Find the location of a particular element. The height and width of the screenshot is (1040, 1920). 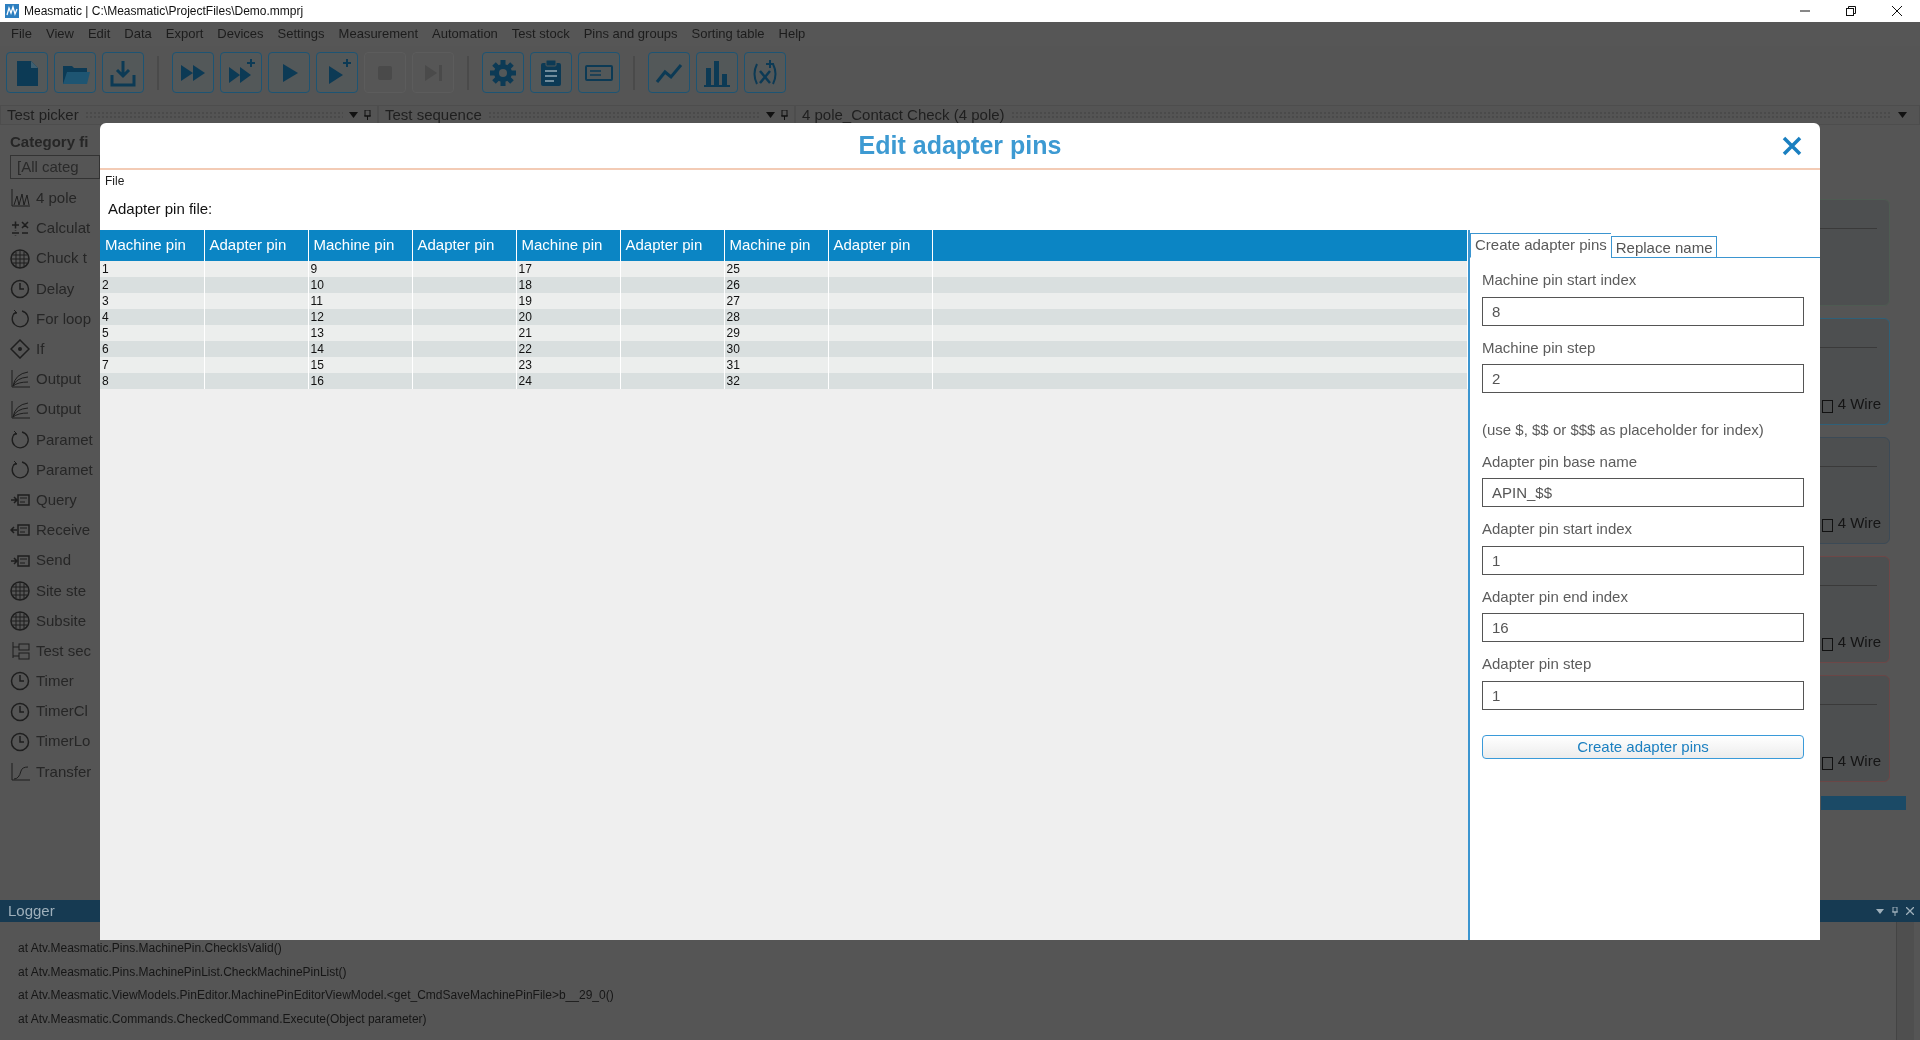

hint-text: (use $, $$ or $$$ as placeholder for index) is located at coordinates (1623, 430).